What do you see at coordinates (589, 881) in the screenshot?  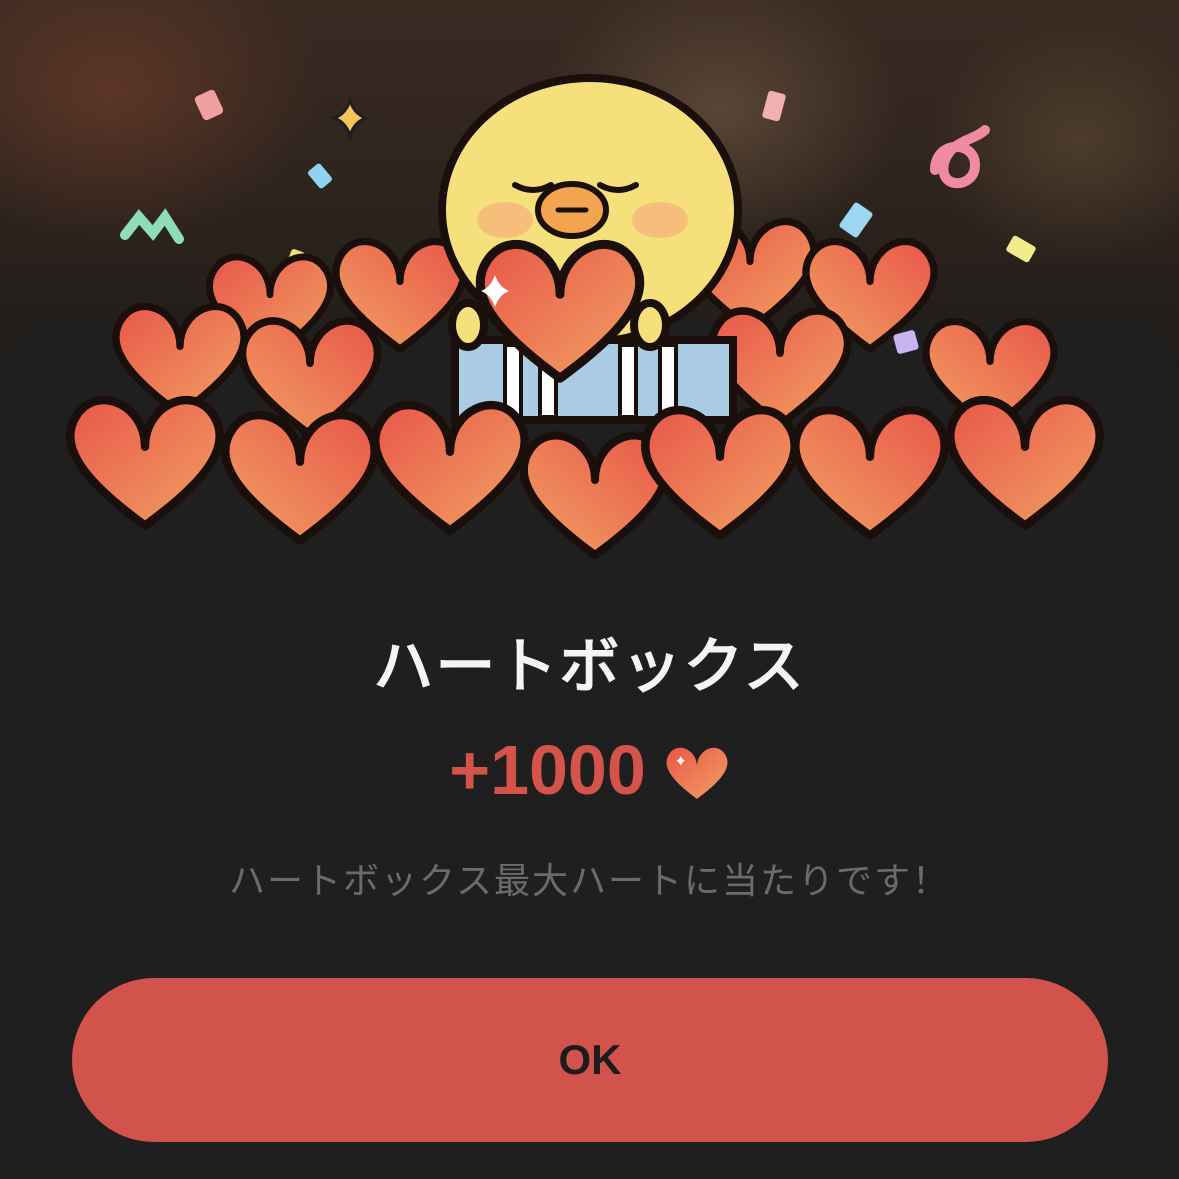 I see `reward-message: ハートボックス最大ハートに当たりです！` at bounding box center [589, 881].